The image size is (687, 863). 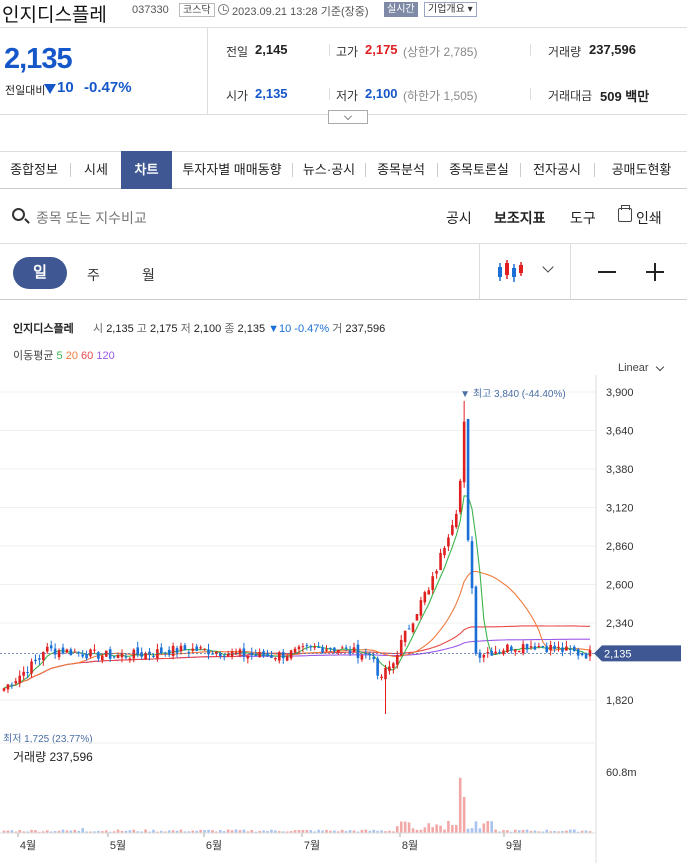 I want to click on disclosure-button: 공시, so click(x=459, y=218).